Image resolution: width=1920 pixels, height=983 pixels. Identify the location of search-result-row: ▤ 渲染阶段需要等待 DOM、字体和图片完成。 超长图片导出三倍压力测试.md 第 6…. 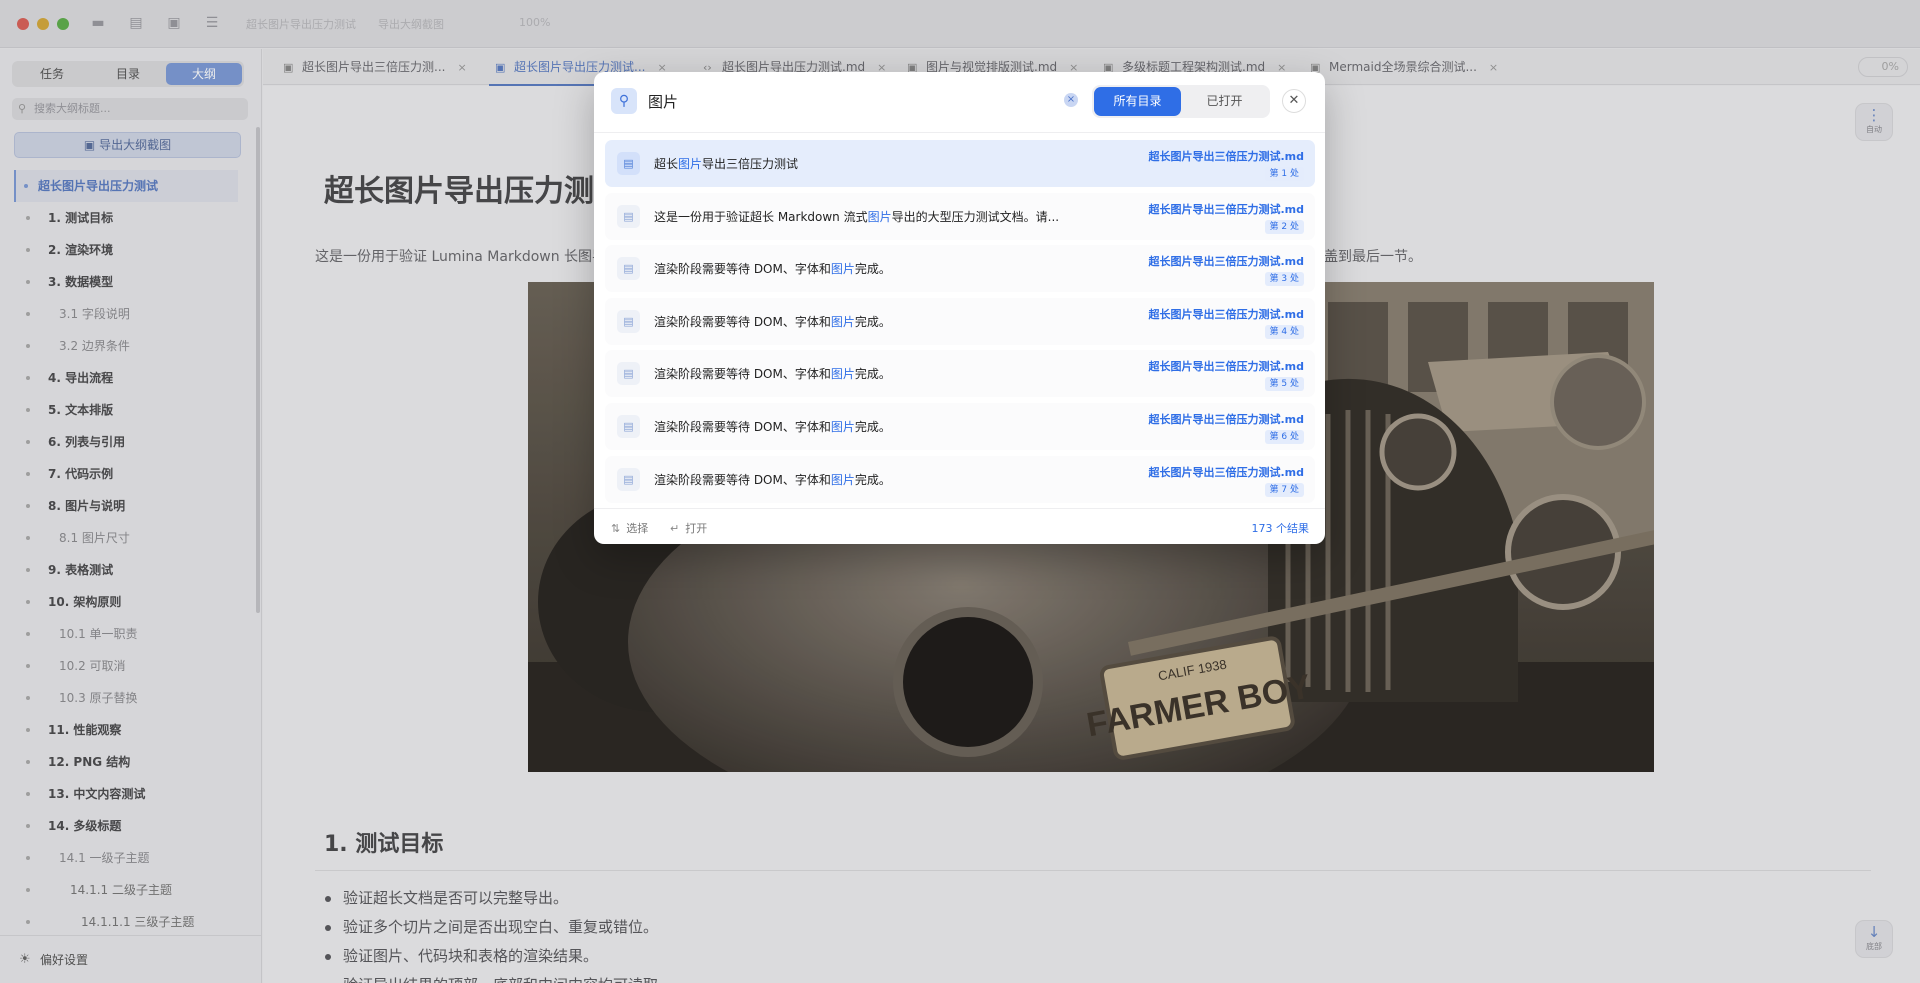
(960, 426).